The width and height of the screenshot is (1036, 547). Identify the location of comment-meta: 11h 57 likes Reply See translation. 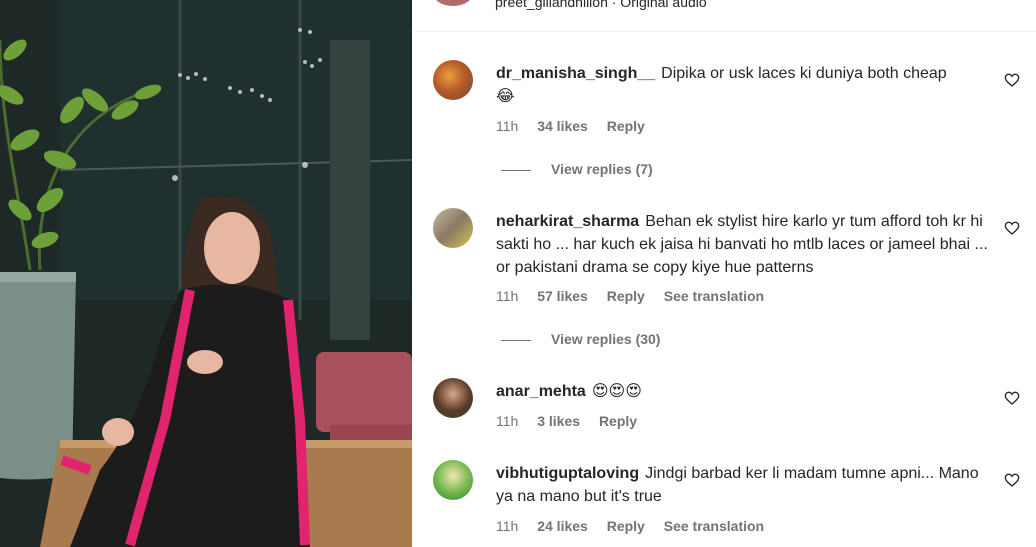
(637, 296).